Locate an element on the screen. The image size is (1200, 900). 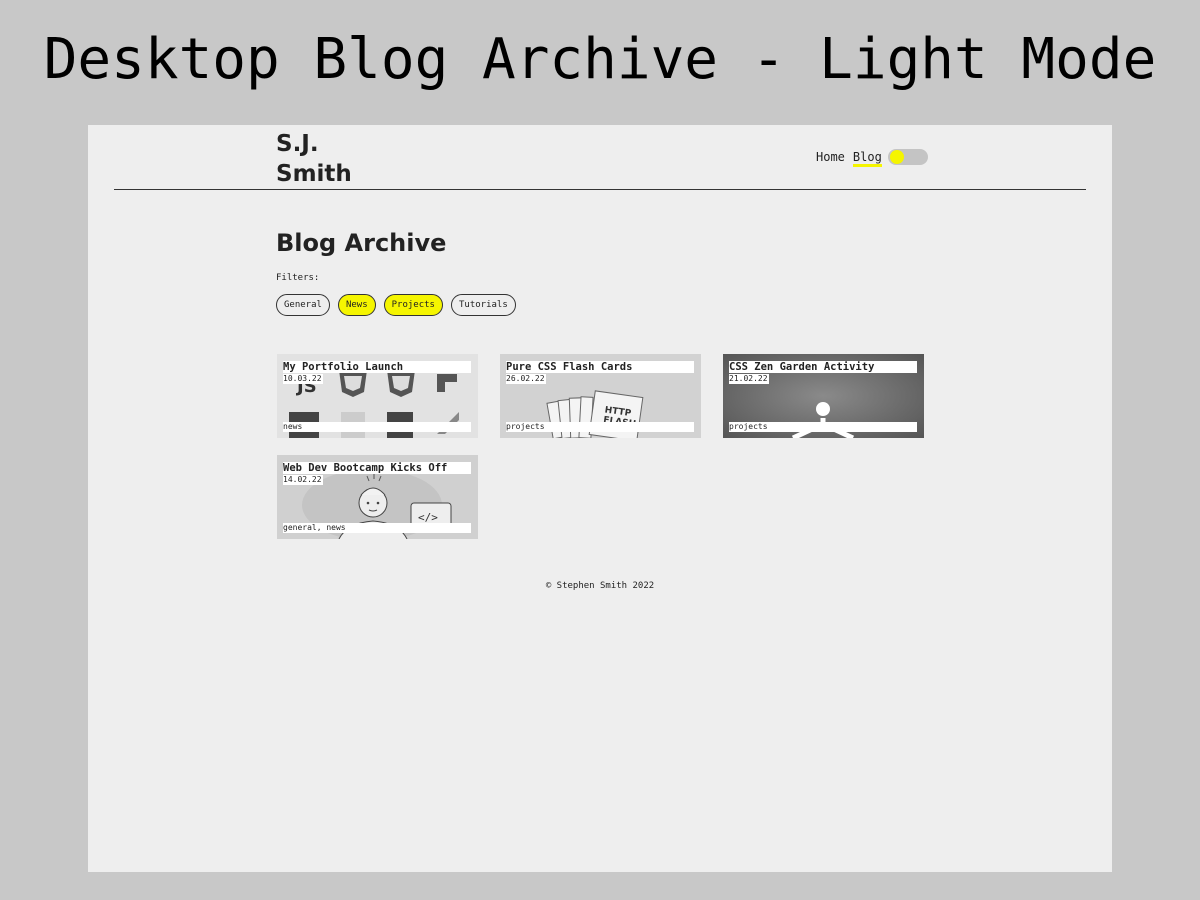
theme-toggle is located at coordinates (907, 157).